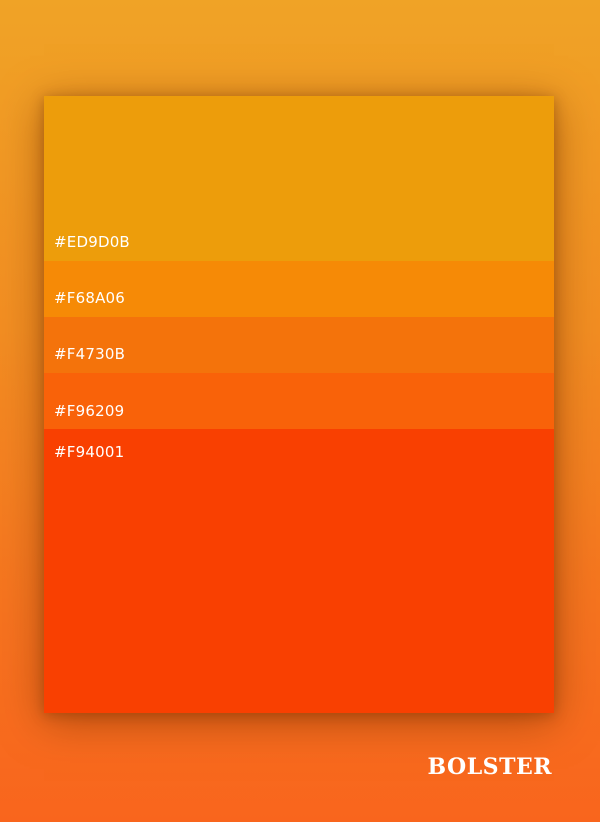 This screenshot has width=600, height=822. Describe the element at coordinates (90, 298) in the screenshot. I see `hex-code-label: #F68A06` at that location.